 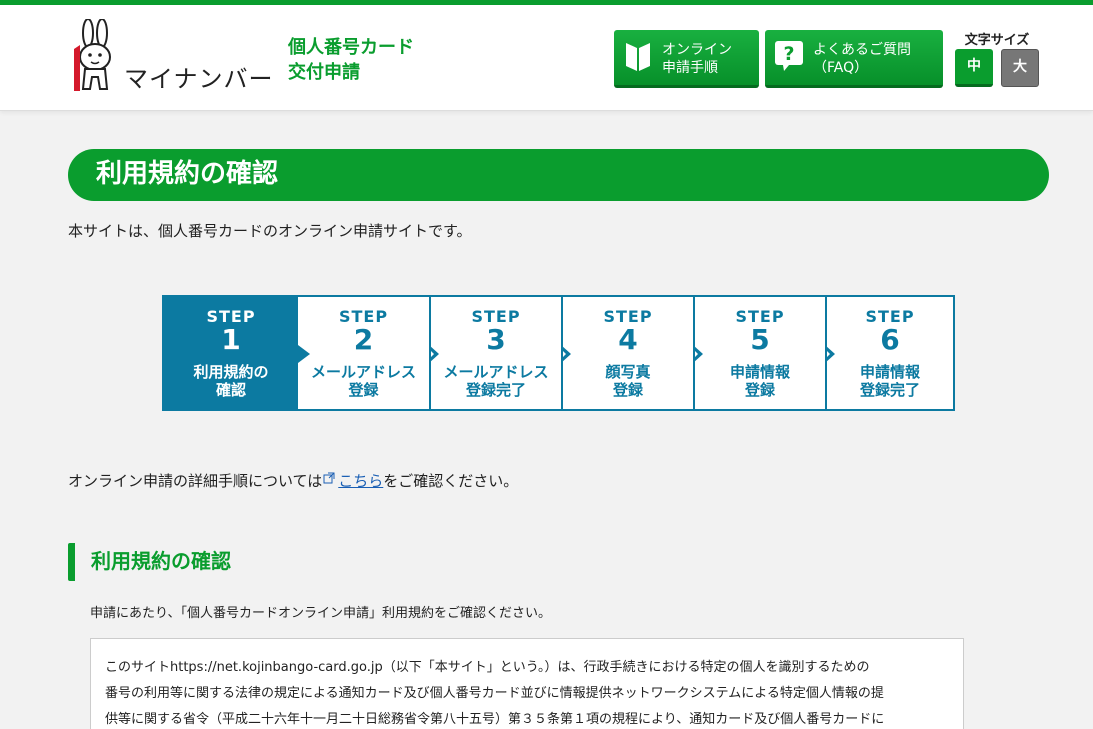 I want to click on step-4: STEP 4 顔写真 登録, so click(x=628, y=353).